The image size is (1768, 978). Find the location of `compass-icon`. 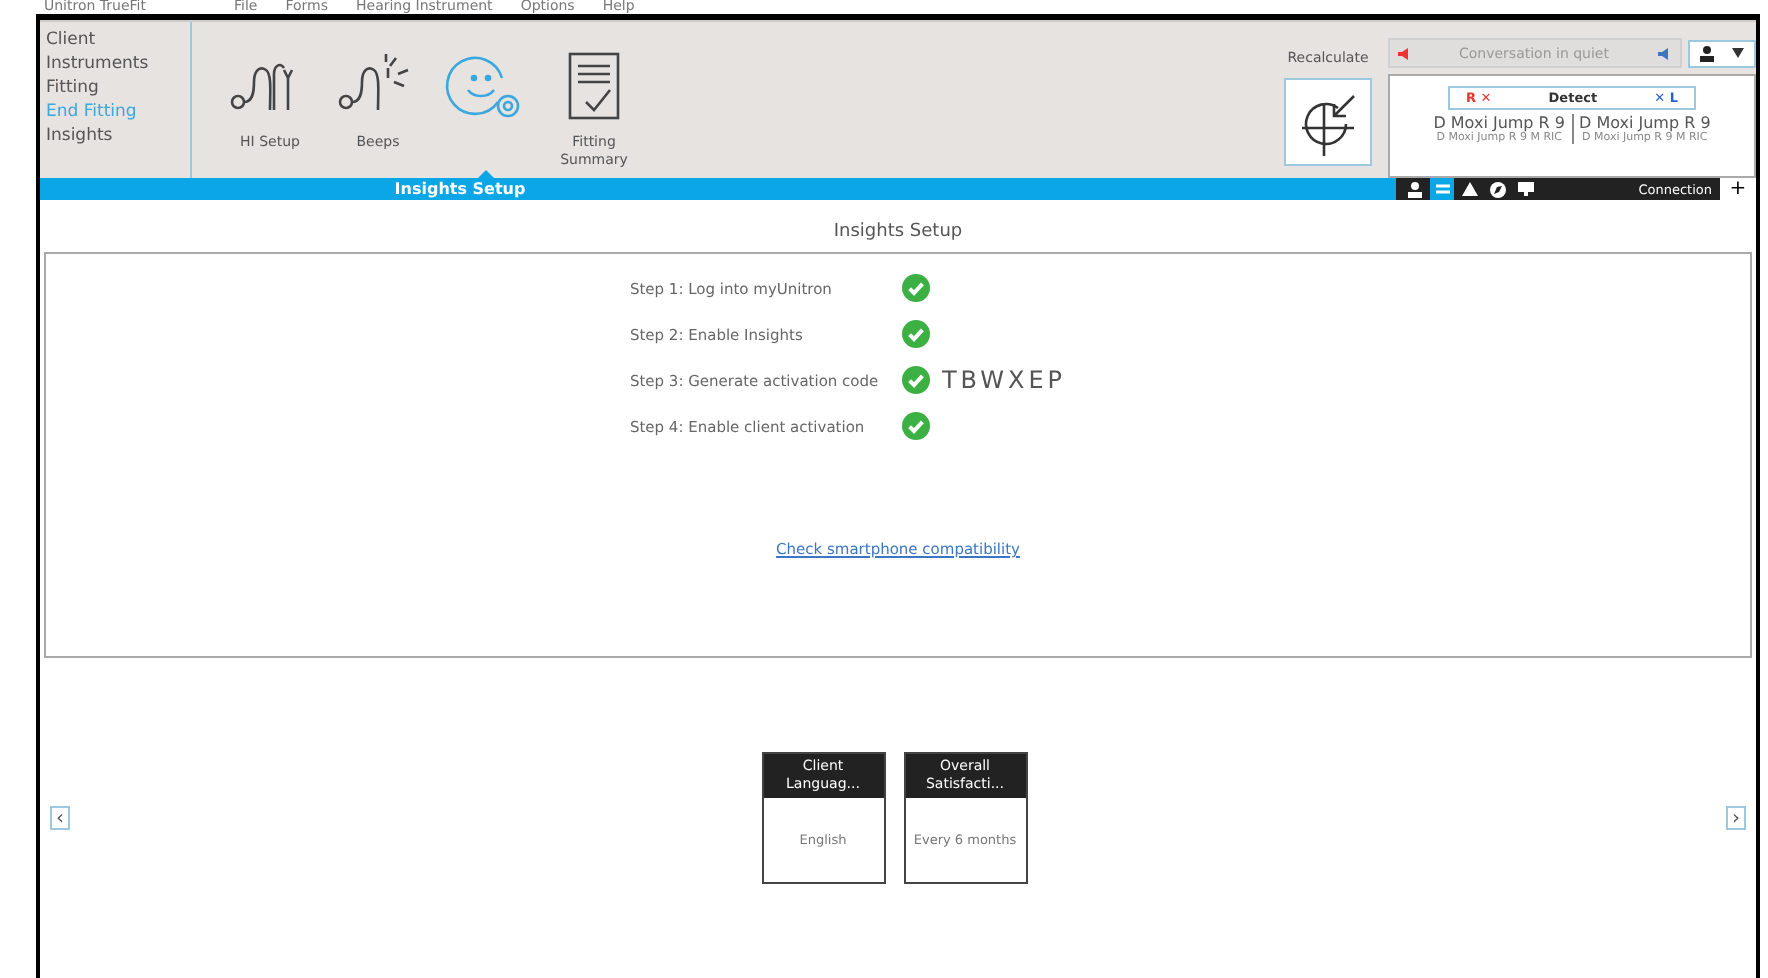

compass-icon is located at coordinates (1498, 189).